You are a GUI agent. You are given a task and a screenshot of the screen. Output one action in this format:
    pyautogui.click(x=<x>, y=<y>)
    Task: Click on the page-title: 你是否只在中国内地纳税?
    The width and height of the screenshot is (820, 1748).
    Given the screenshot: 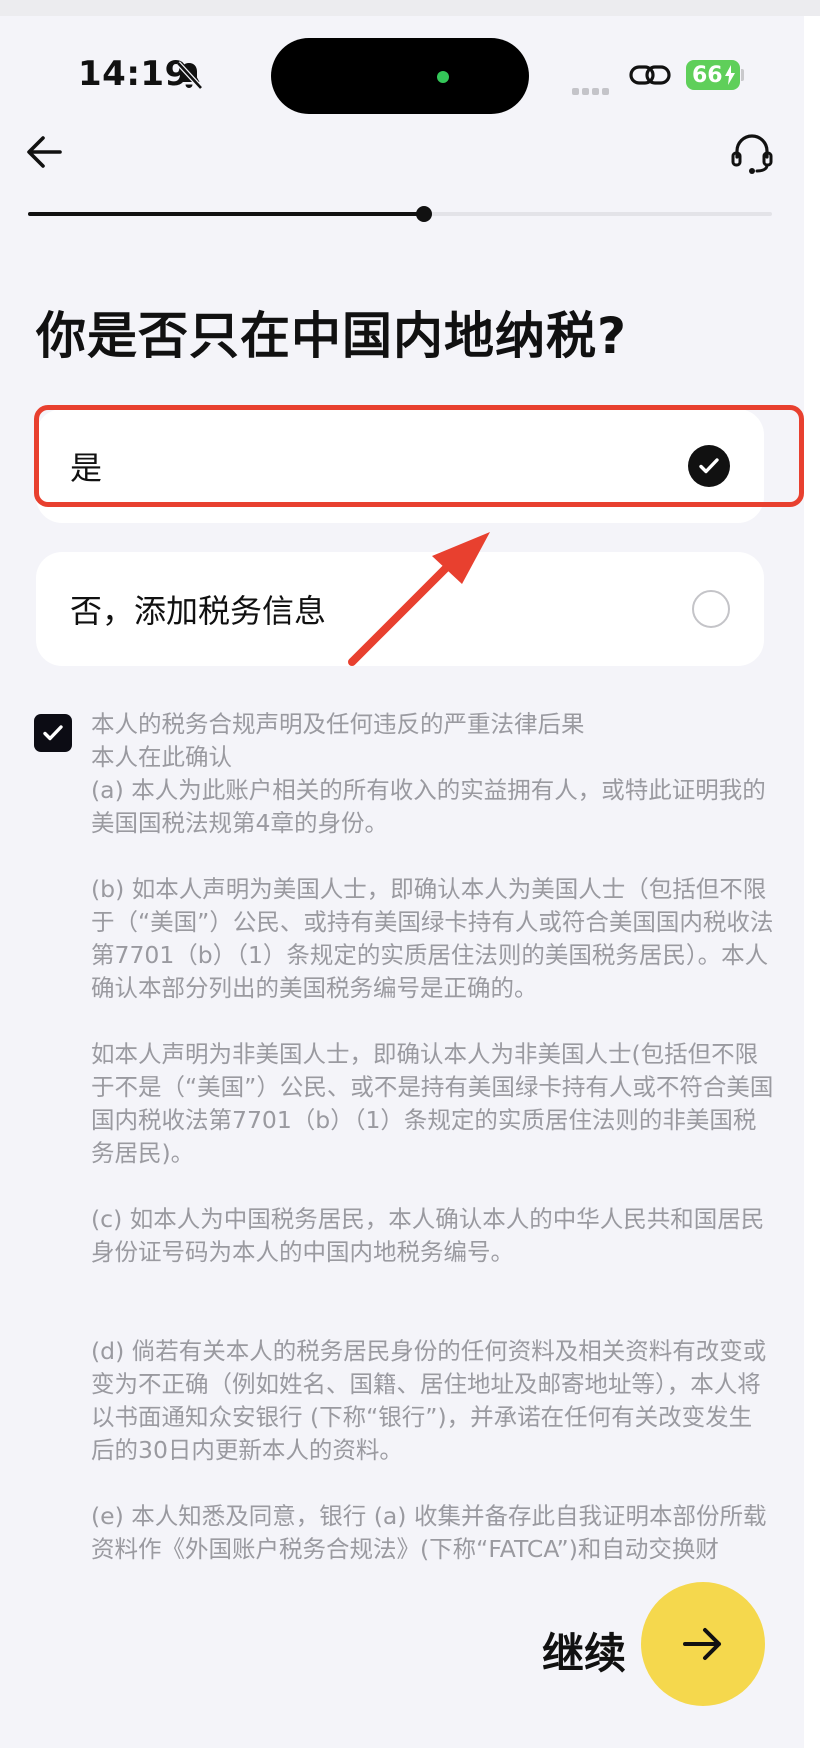 What is the action you would take?
    pyautogui.click(x=332, y=336)
    